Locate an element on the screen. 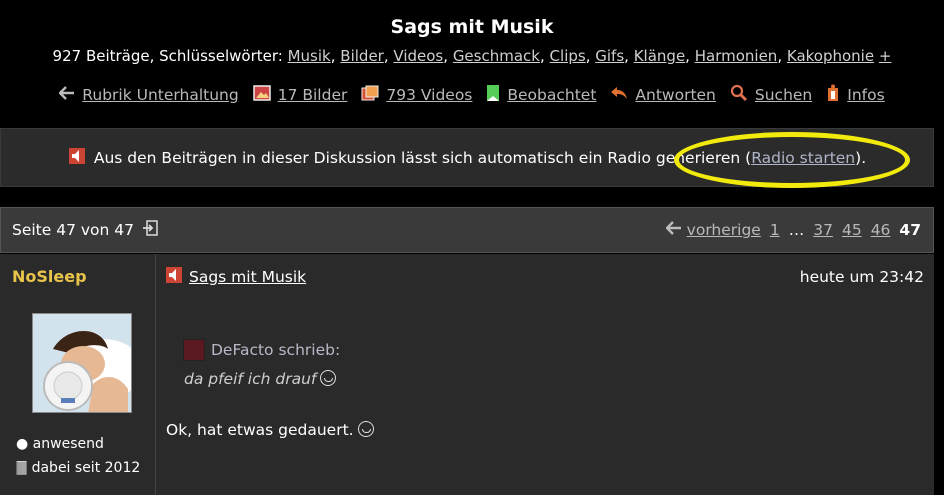 Image resolution: width=944 pixels, height=495 pixels. keyword-harmonien: Harmonien is located at coordinates (736, 56).